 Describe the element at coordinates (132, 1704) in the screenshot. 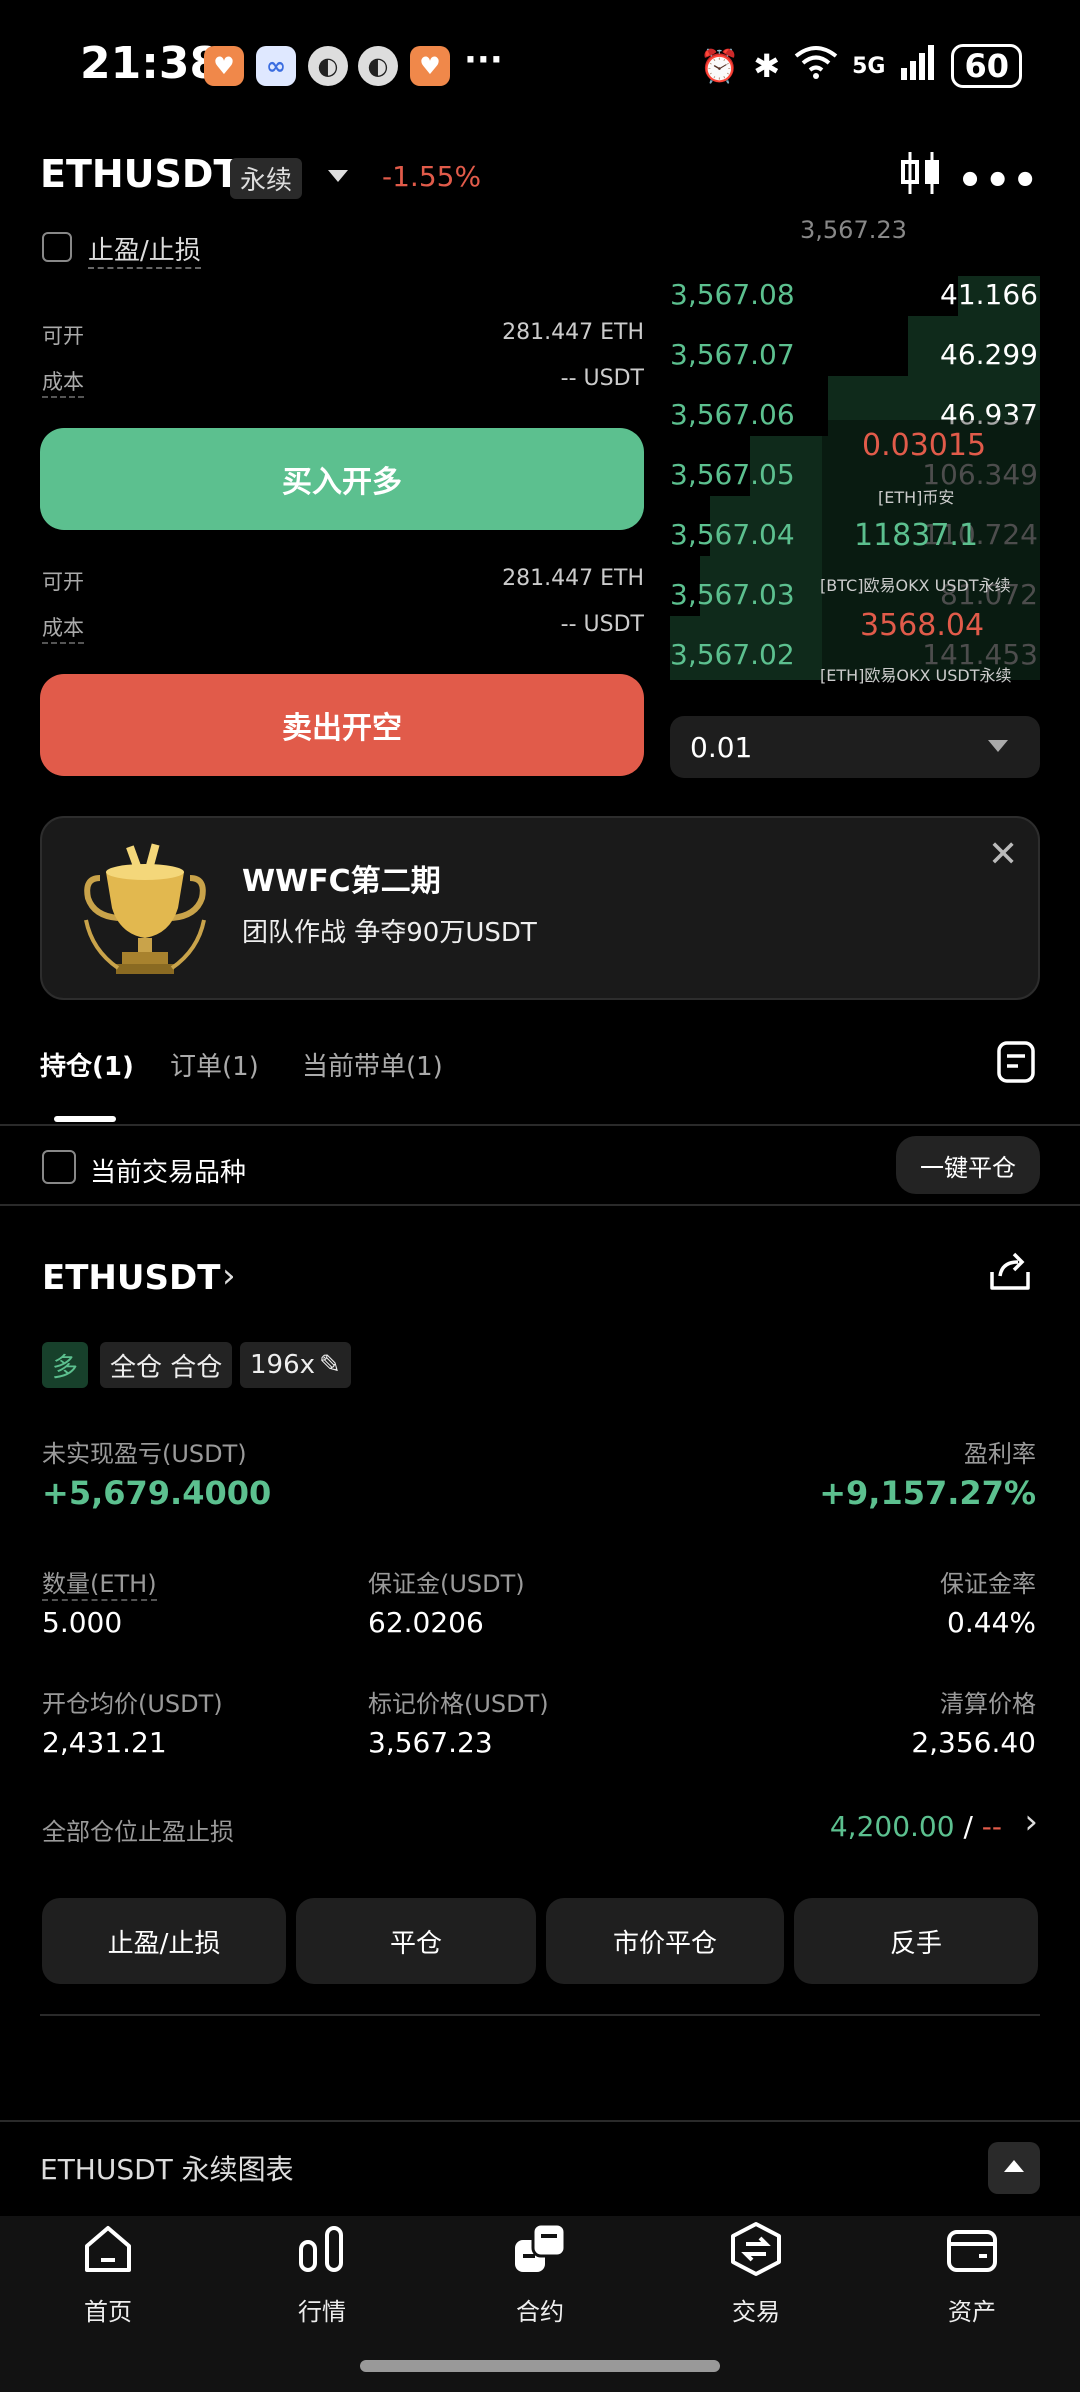

I see `entry-price-label: 开仓均价(USDT)` at that location.